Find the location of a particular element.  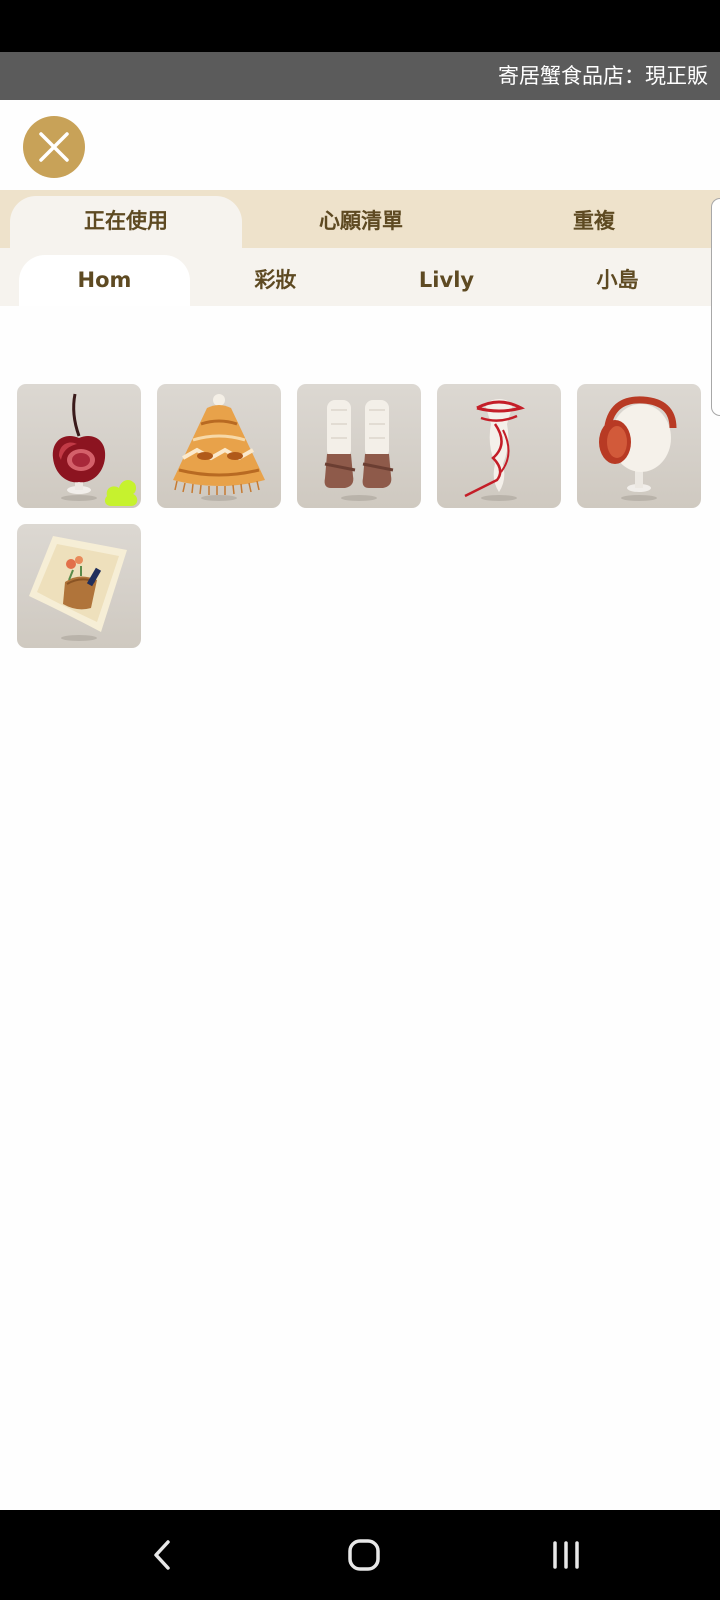

boots-icon is located at coordinates (359, 450).